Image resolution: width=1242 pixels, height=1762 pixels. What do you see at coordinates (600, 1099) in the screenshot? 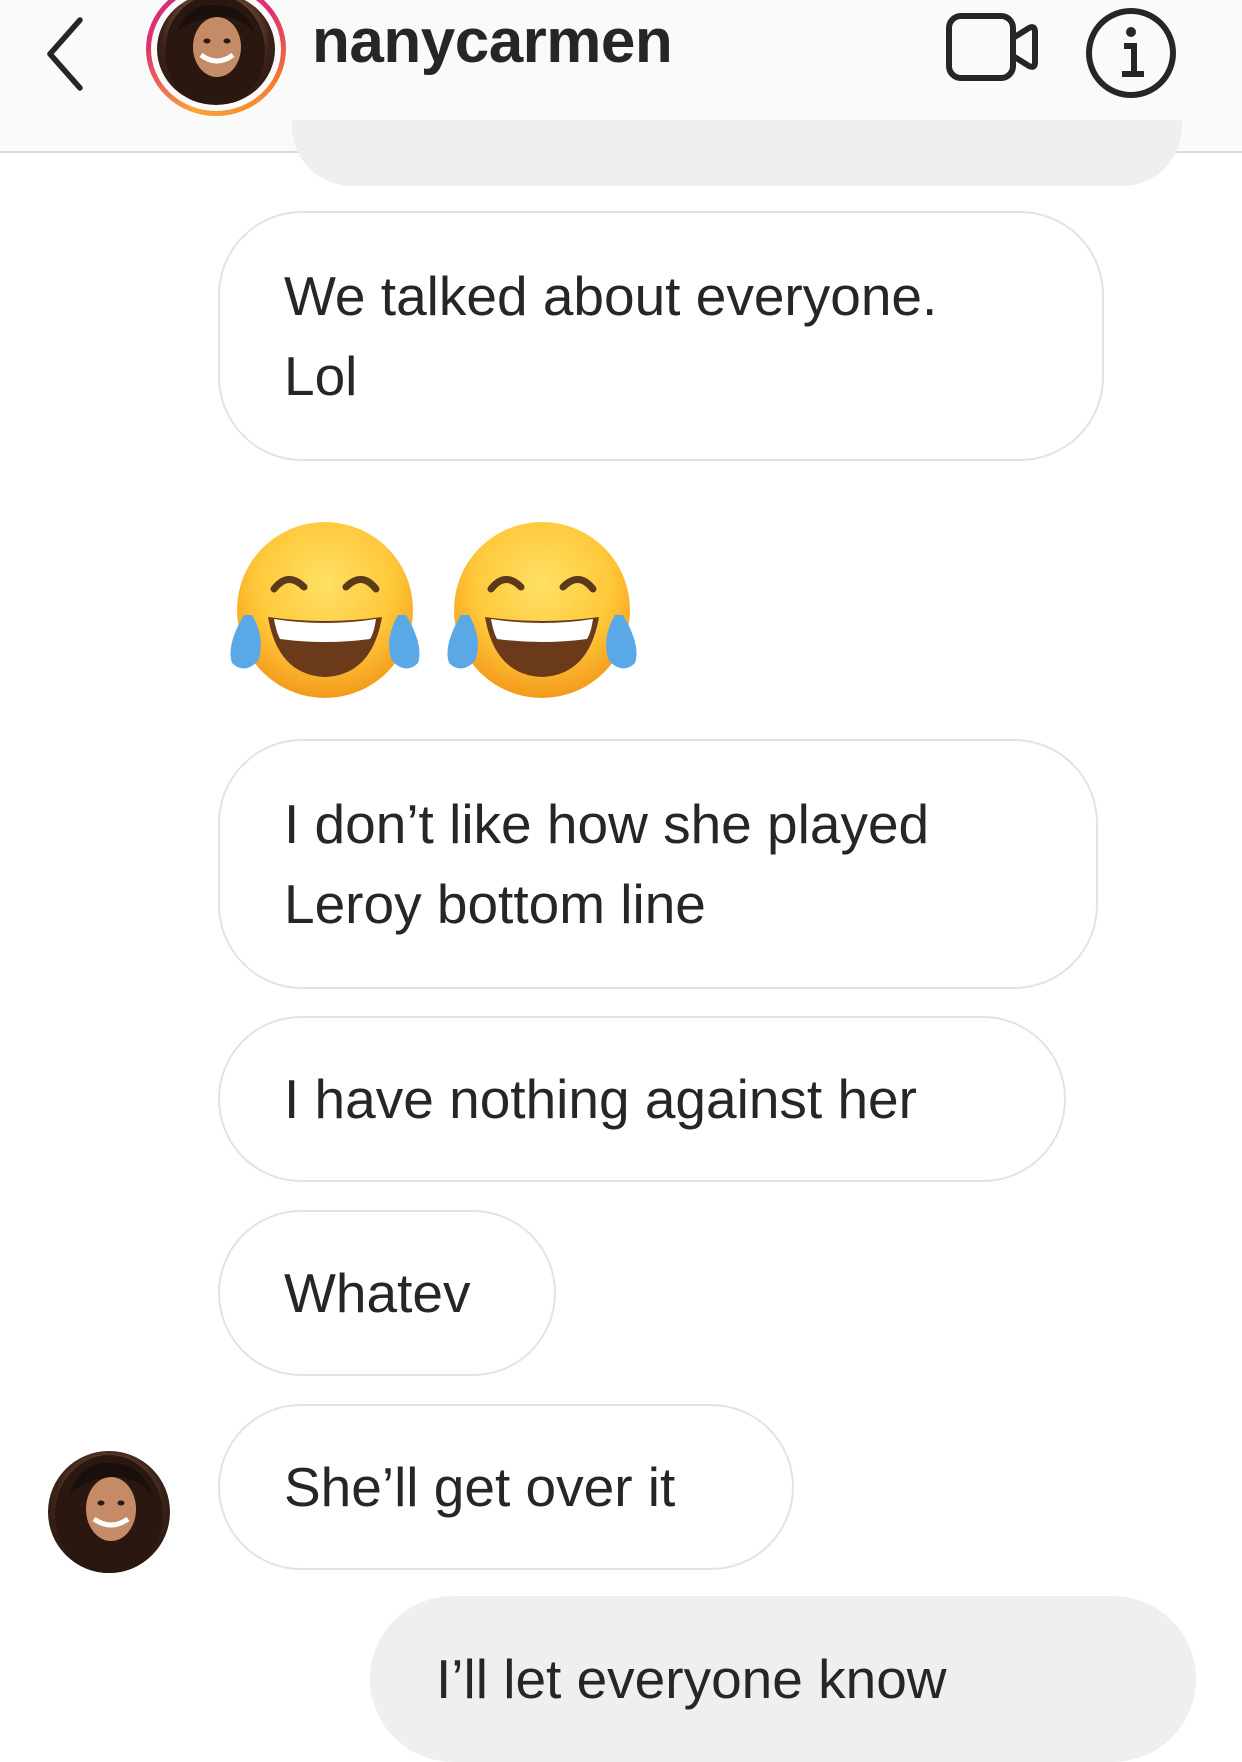
I see `message-text: I have nothing against her` at bounding box center [600, 1099].